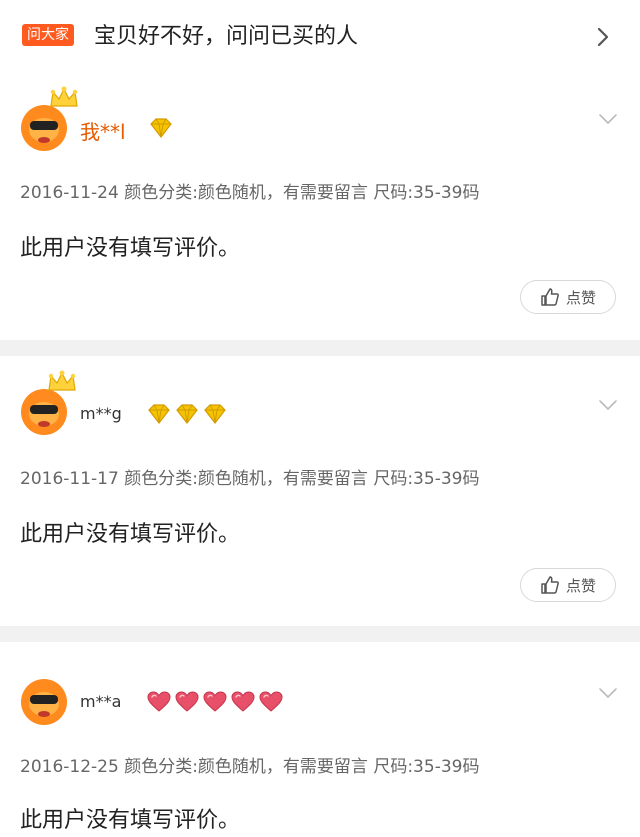  I want to click on chevron-right-icon, so click(603, 37).